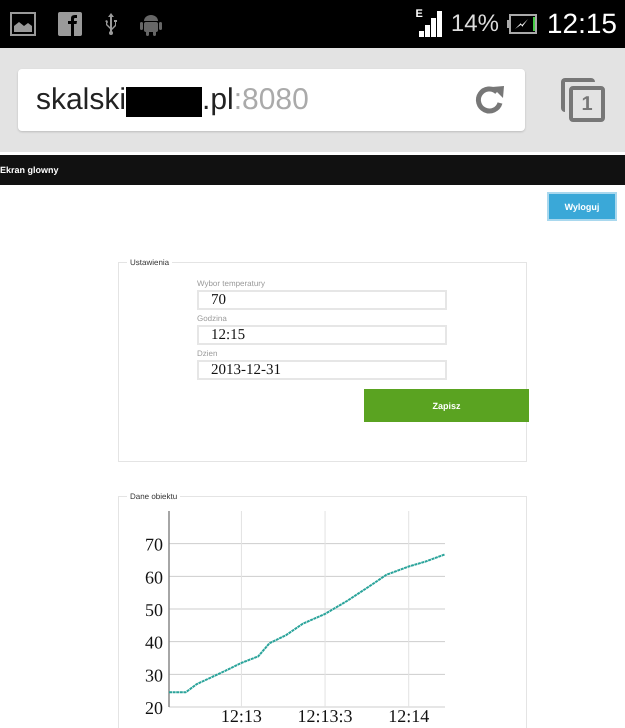 The height and width of the screenshot is (728, 625). I want to click on image-icon, so click(23, 24).